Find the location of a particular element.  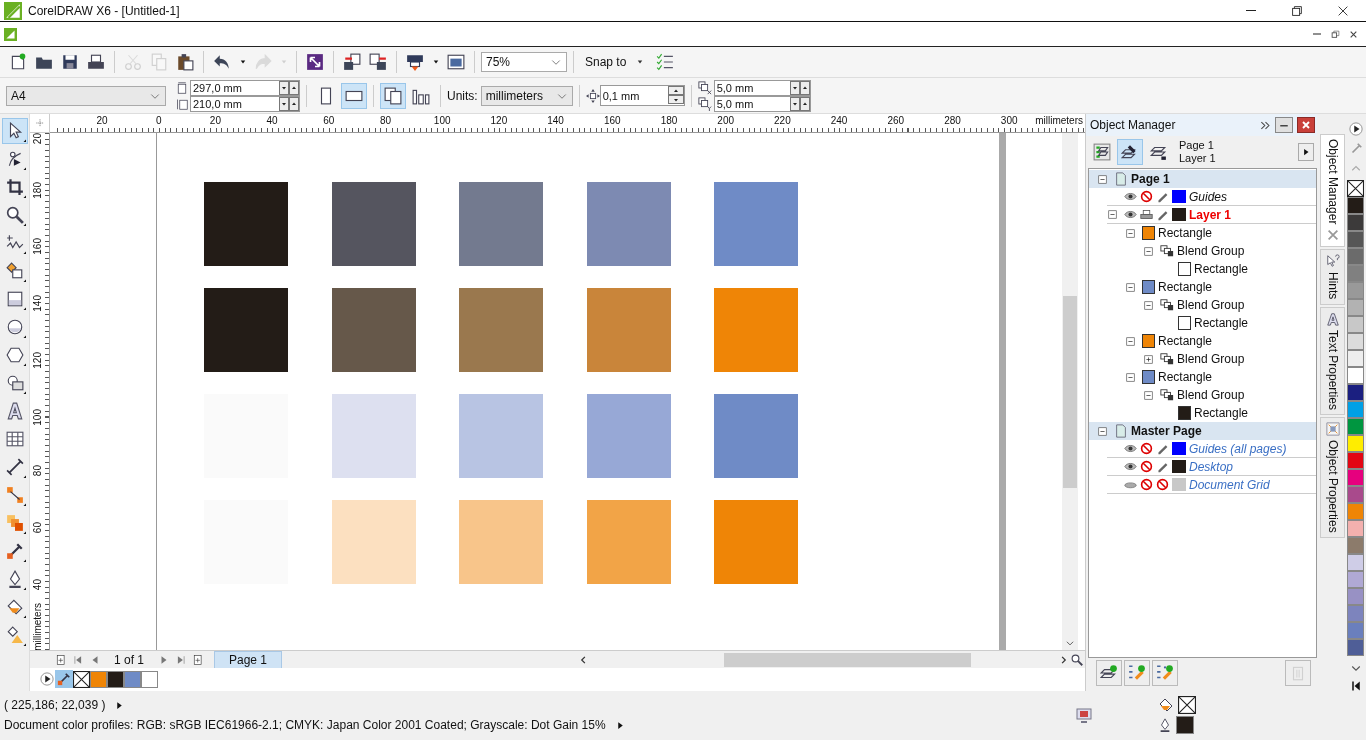

window-title: CorelDRAW X6 - [Untitled-1] is located at coordinates (104, 10).